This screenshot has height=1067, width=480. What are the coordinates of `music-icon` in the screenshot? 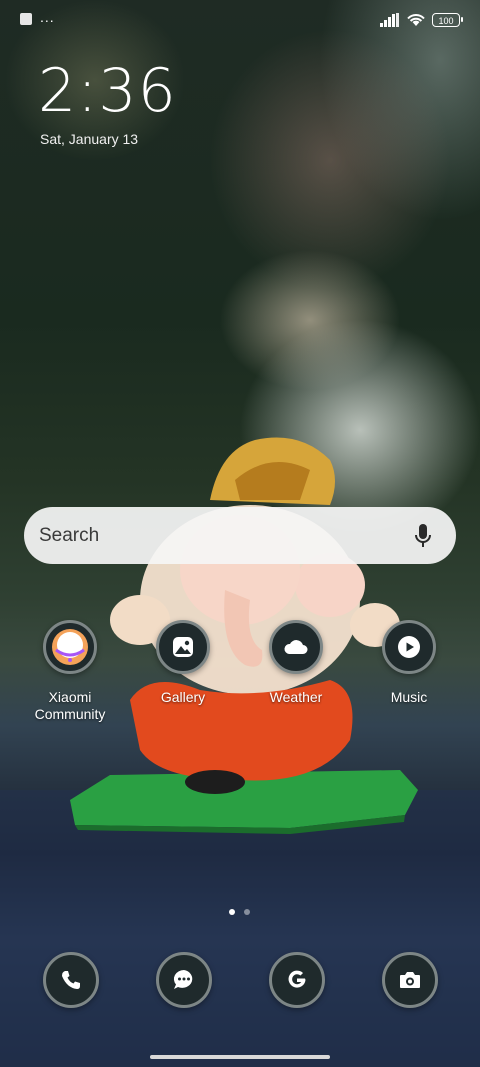 It's located at (409, 647).